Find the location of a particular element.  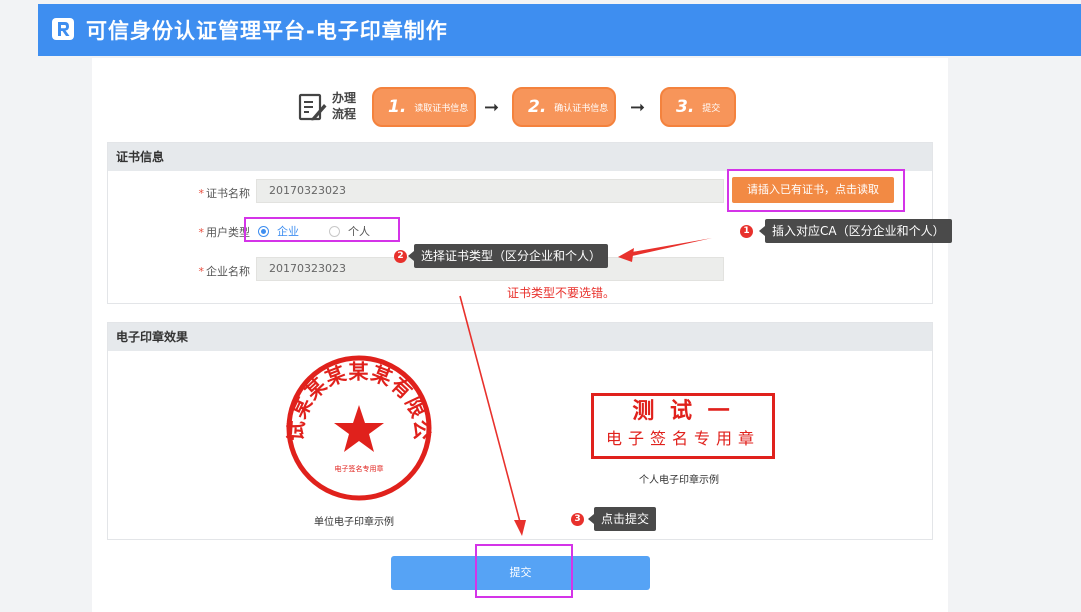

warning-text: 证书类型不要选错。 is located at coordinates (561, 293).